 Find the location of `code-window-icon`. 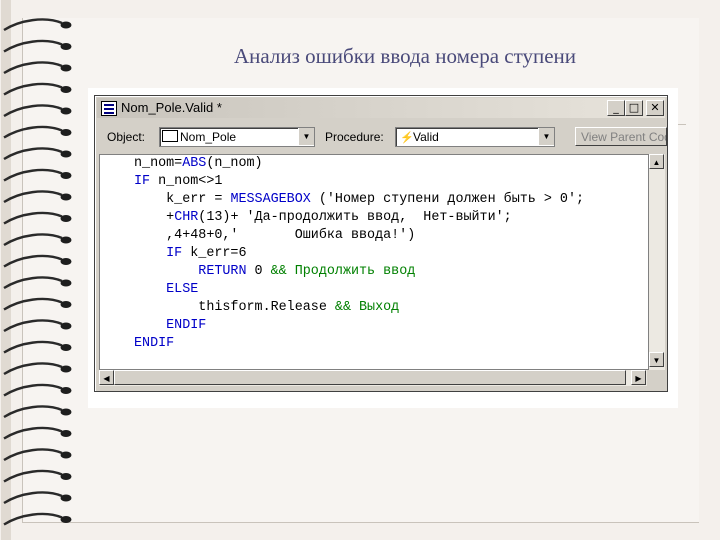

code-window-icon is located at coordinates (109, 108).